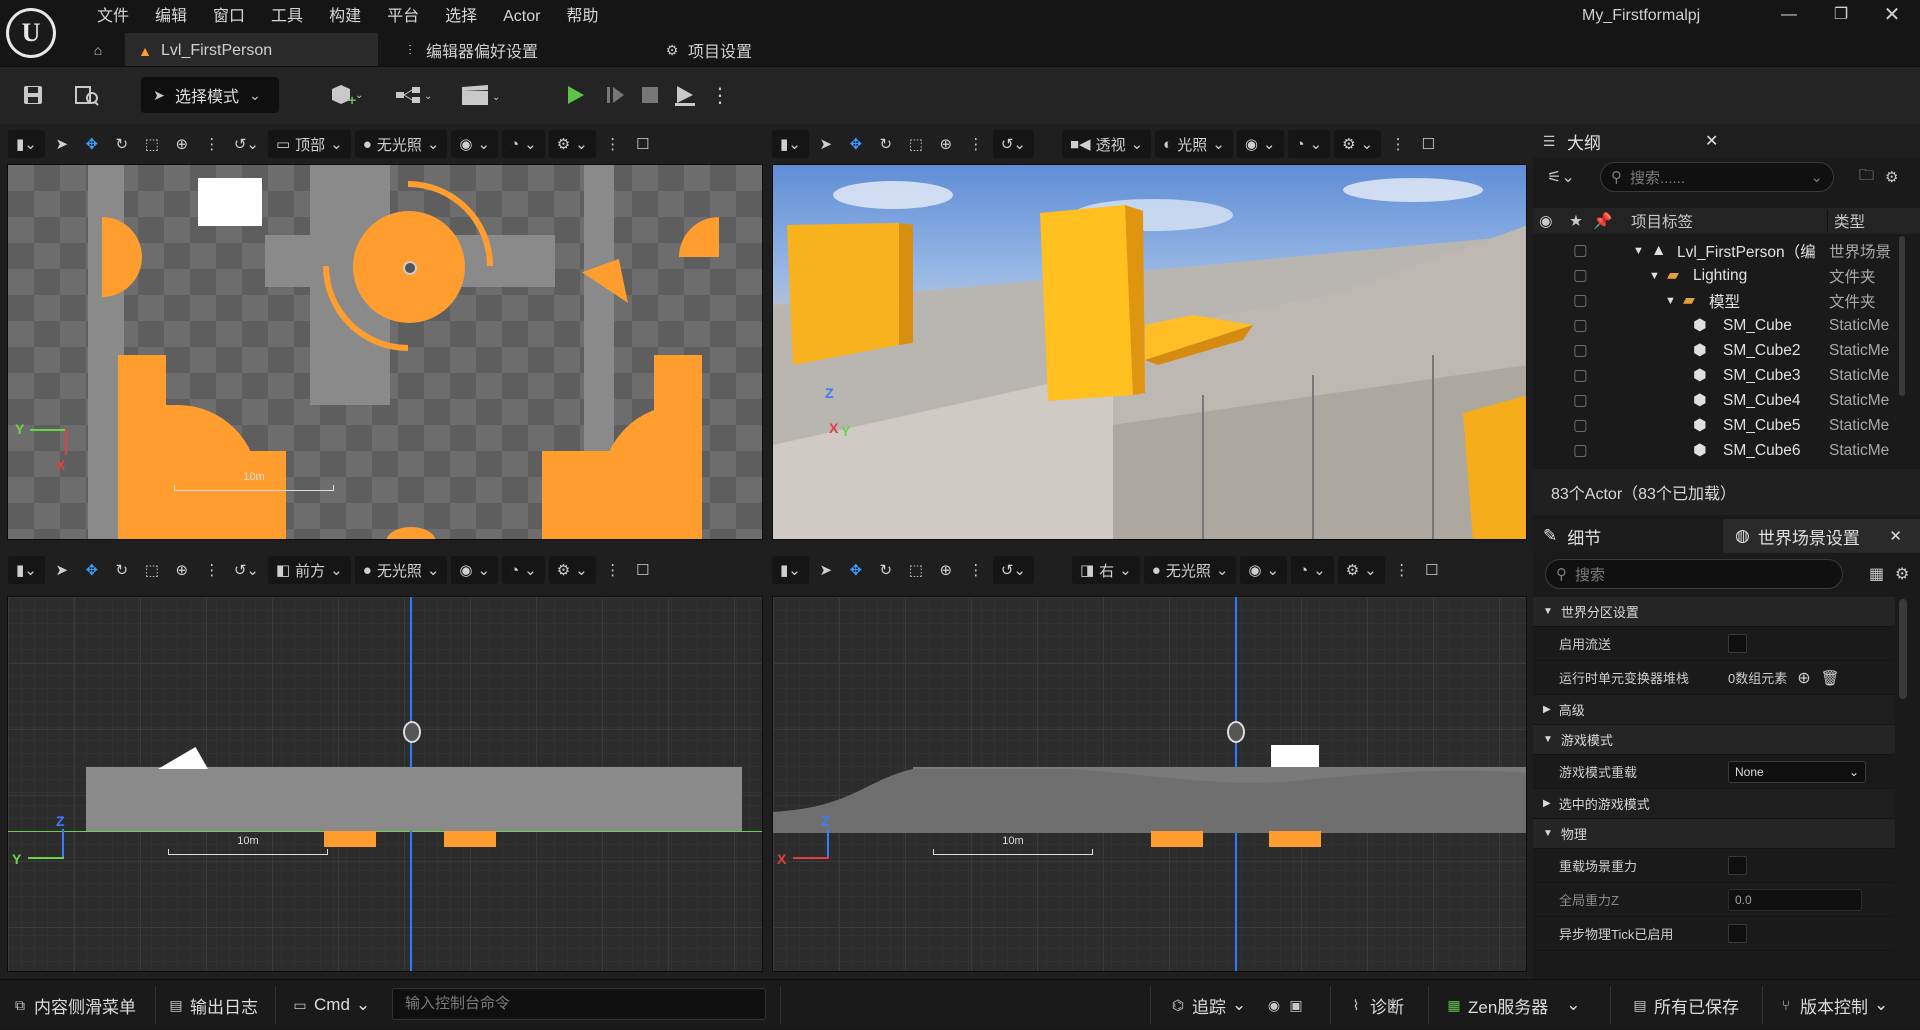  I want to click on output-log-button: ▤ 输出日志, so click(213, 1005).